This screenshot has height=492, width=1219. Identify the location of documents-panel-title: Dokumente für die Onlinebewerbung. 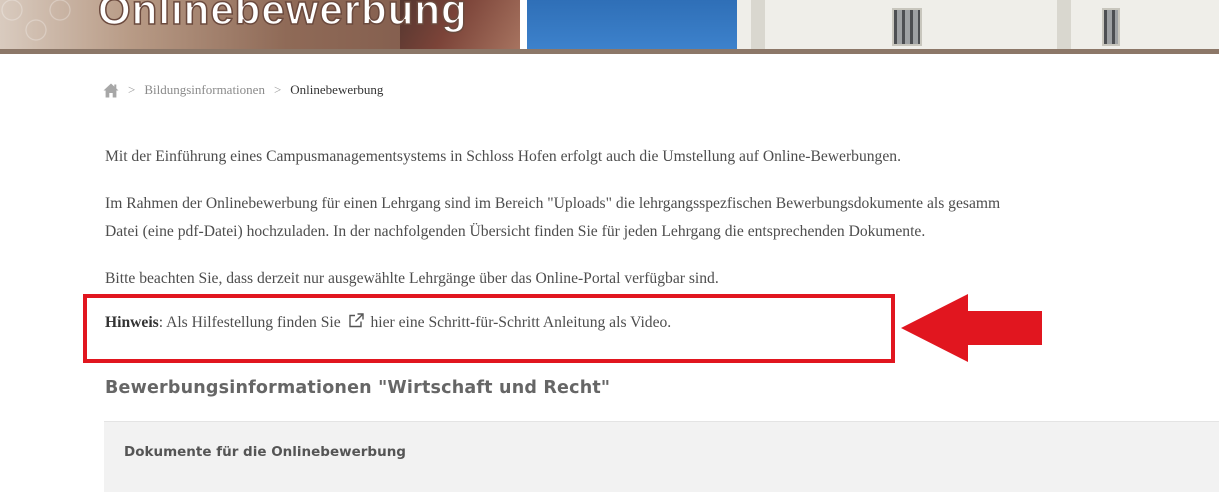
(265, 452).